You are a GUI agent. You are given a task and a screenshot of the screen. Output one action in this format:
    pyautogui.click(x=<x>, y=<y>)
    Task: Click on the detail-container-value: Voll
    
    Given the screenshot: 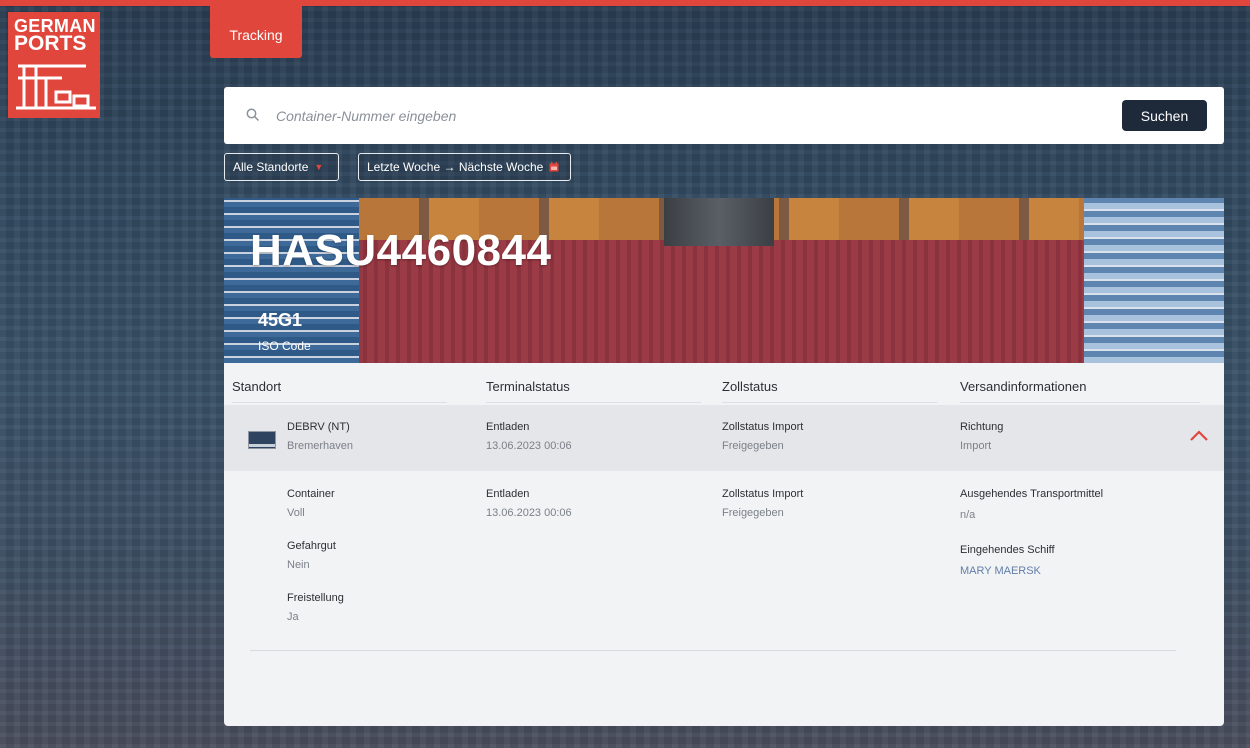 What is the action you would take?
    pyautogui.click(x=296, y=513)
    